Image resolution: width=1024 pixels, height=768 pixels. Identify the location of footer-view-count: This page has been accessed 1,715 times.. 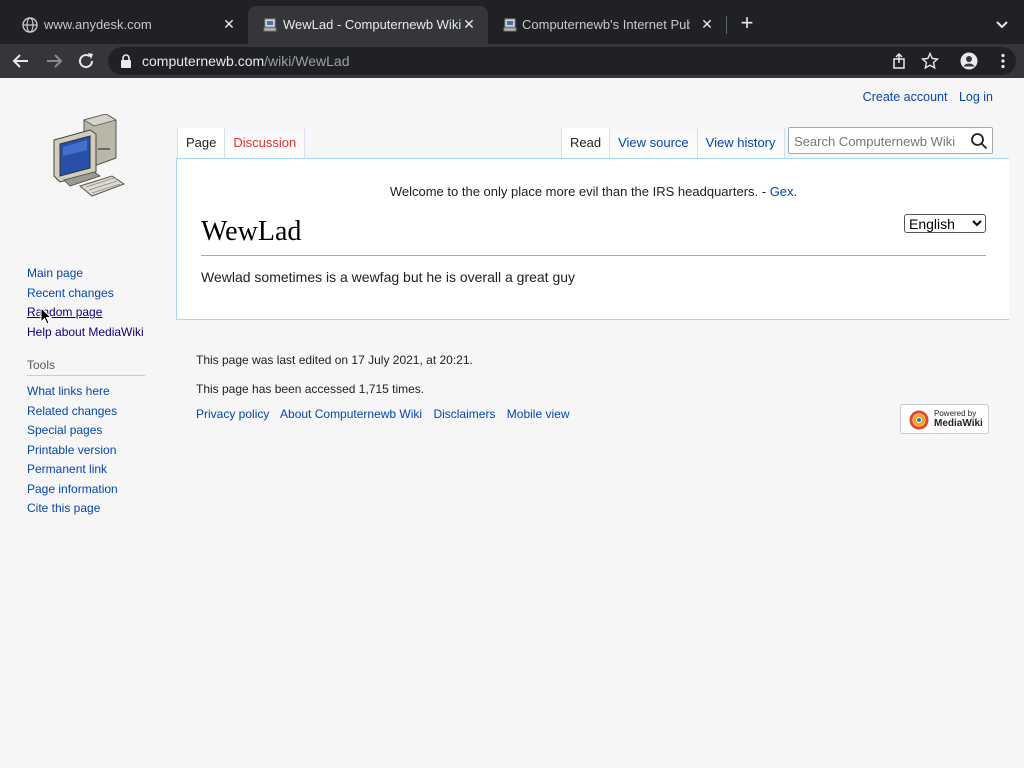
(310, 389).